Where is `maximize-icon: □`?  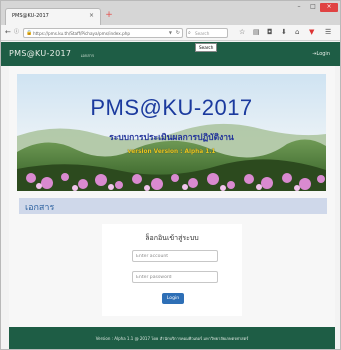
maximize-icon: □ is located at coordinates (313, 7).